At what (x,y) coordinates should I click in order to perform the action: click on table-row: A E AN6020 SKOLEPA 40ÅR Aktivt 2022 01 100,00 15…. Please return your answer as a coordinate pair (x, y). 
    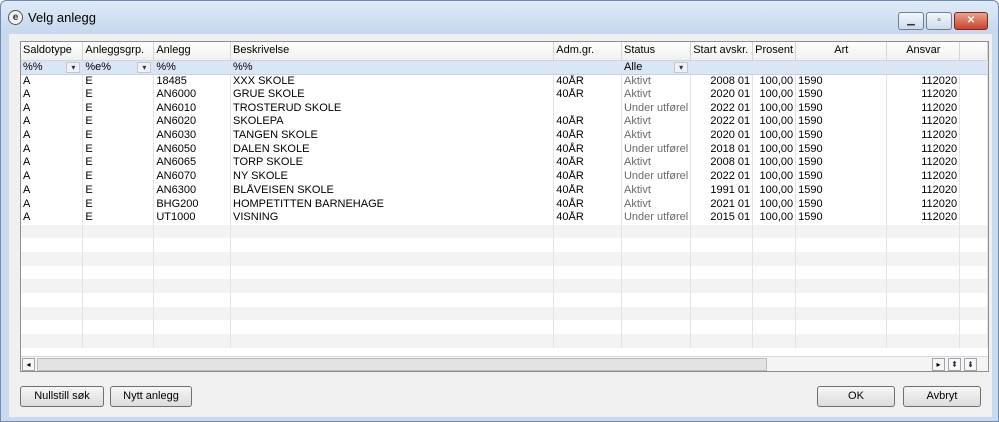
    Looking at the image, I should click on (504, 122).